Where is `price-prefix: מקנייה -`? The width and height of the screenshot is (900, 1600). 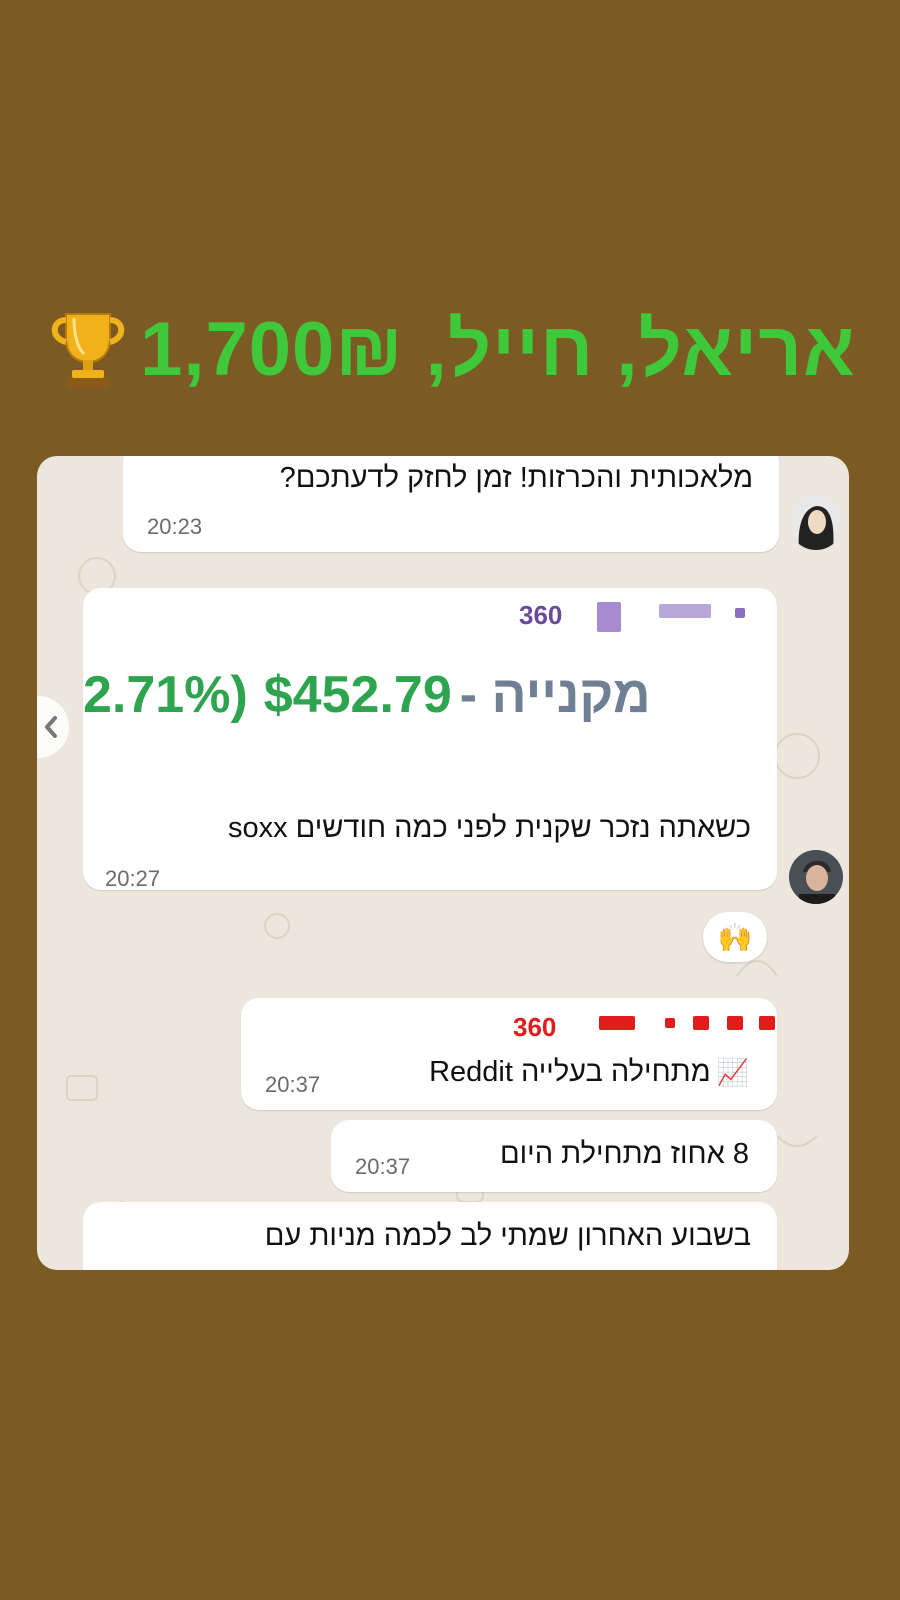 price-prefix: מקנייה - is located at coordinates (555, 695).